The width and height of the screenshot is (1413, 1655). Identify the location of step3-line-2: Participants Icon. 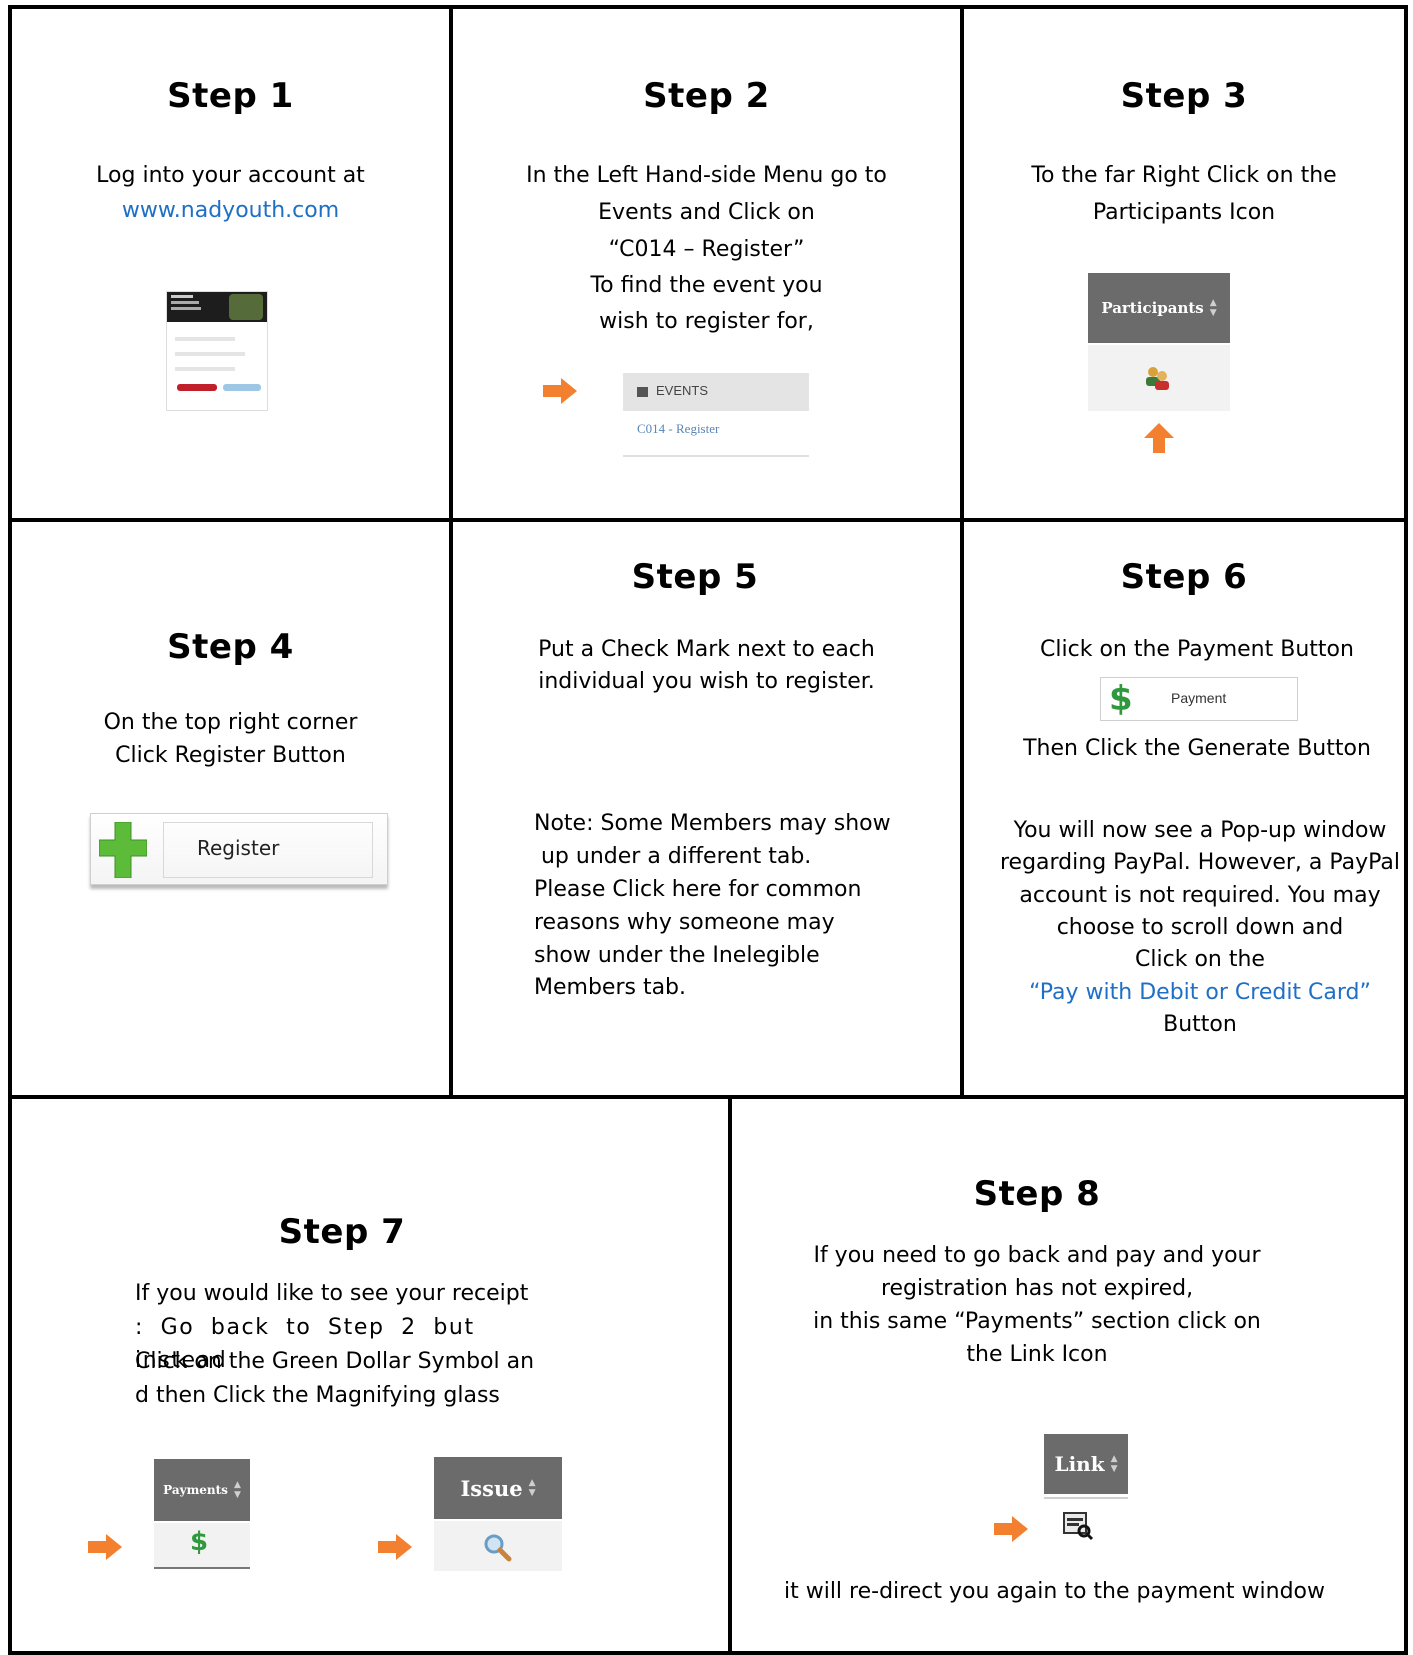
(1184, 212).